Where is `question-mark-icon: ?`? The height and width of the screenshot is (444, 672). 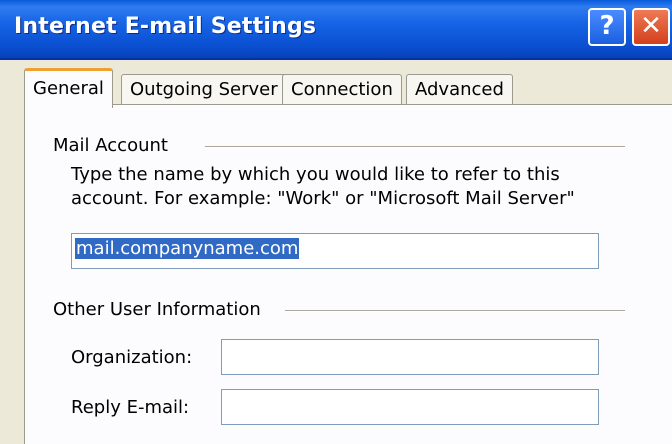
question-mark-icon: ? is located at coordinates (607, 26).